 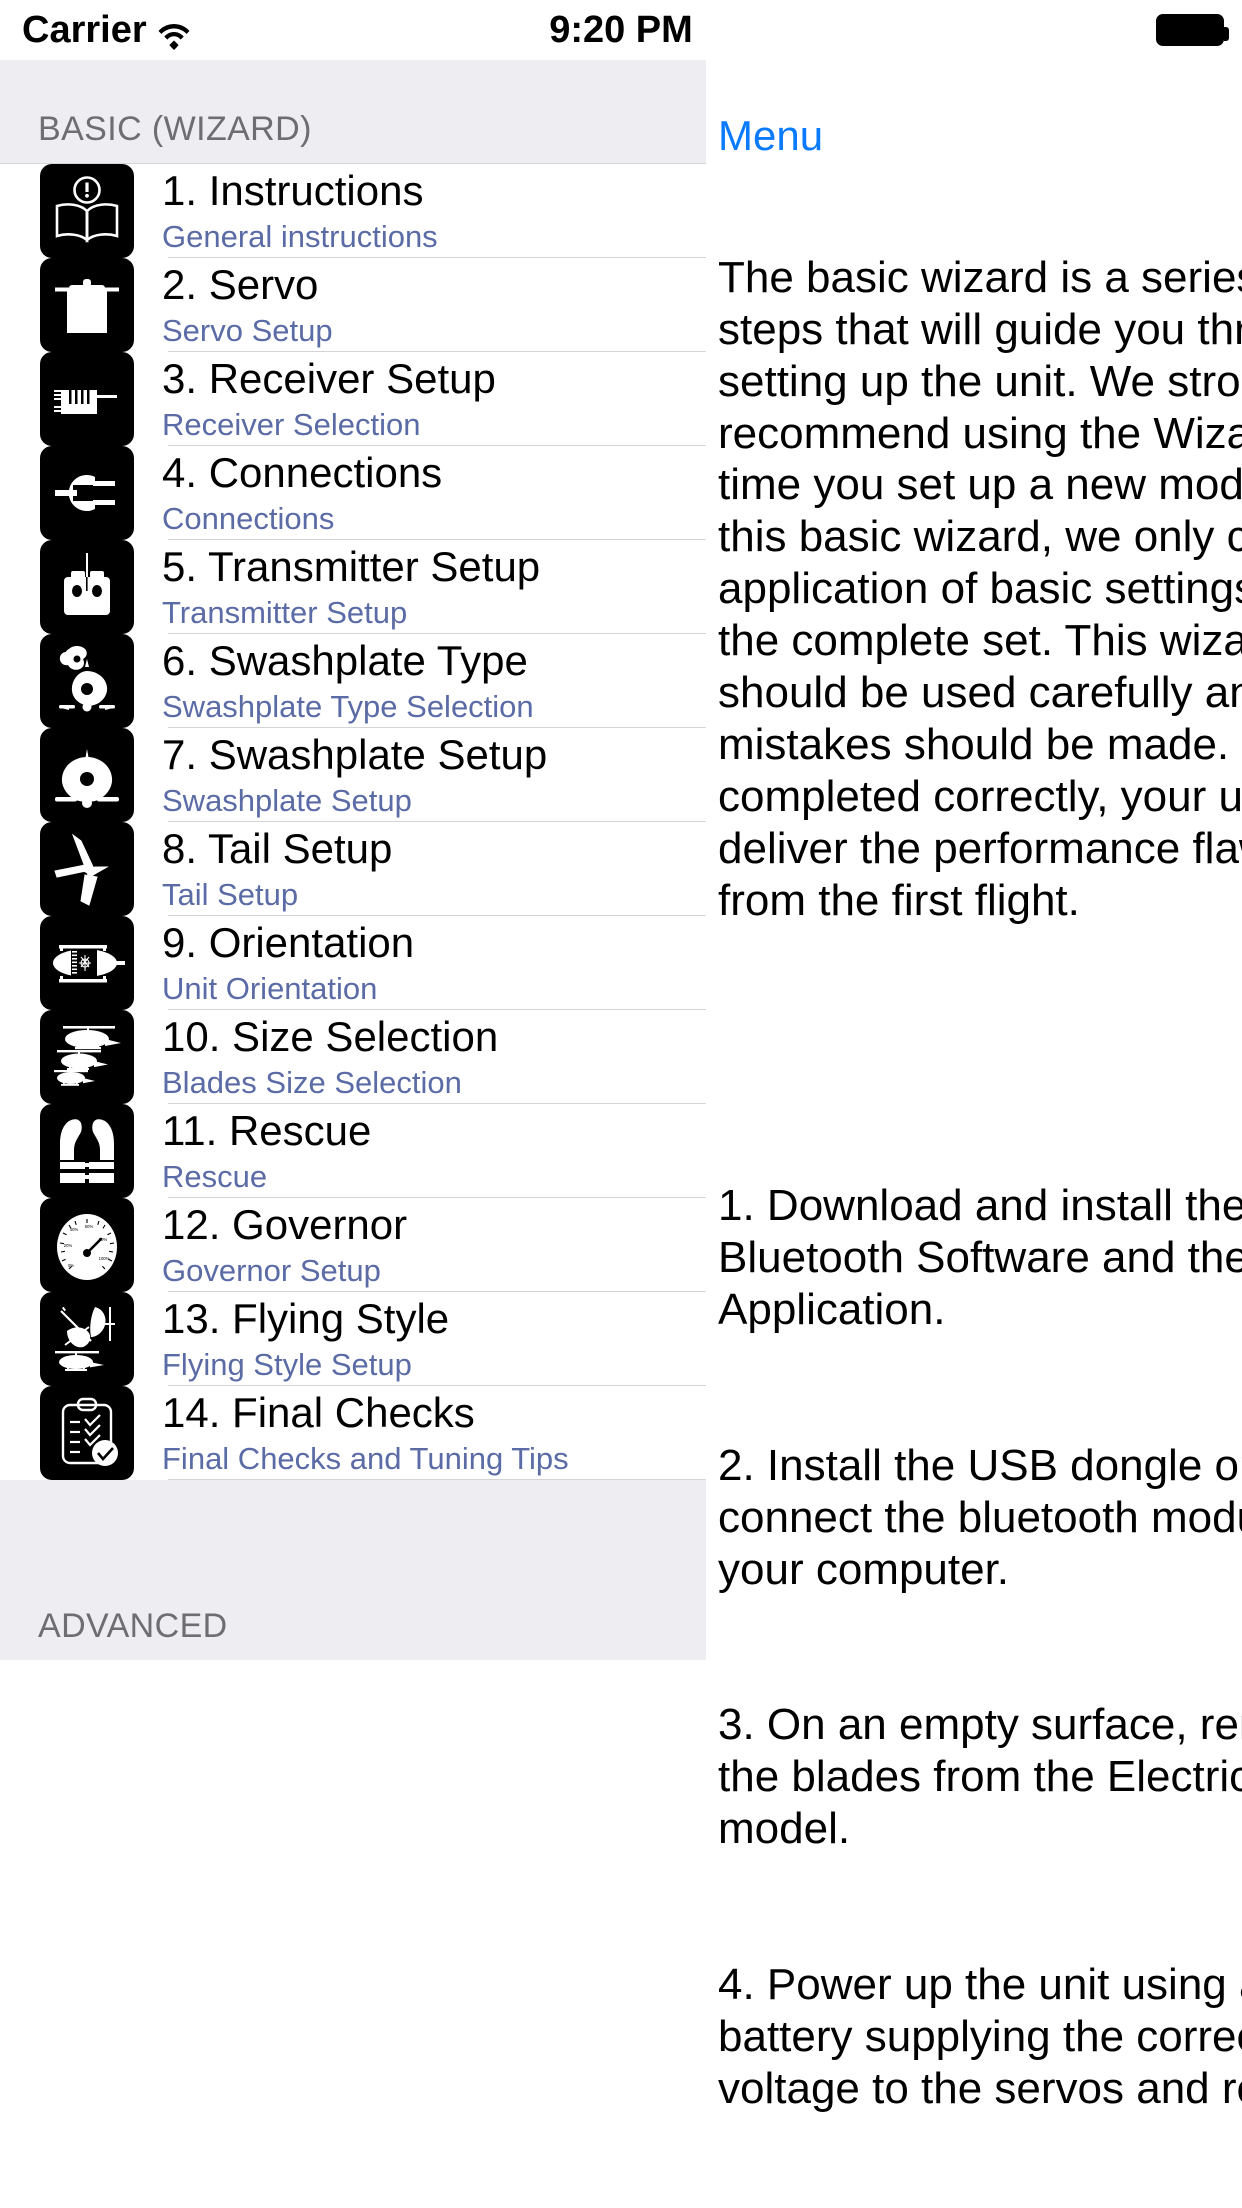 What do you see at coordinates (285, 1225) in the screenshot?
I see `list-item-title: 12. Governor` at bounding box center [285, 1225].